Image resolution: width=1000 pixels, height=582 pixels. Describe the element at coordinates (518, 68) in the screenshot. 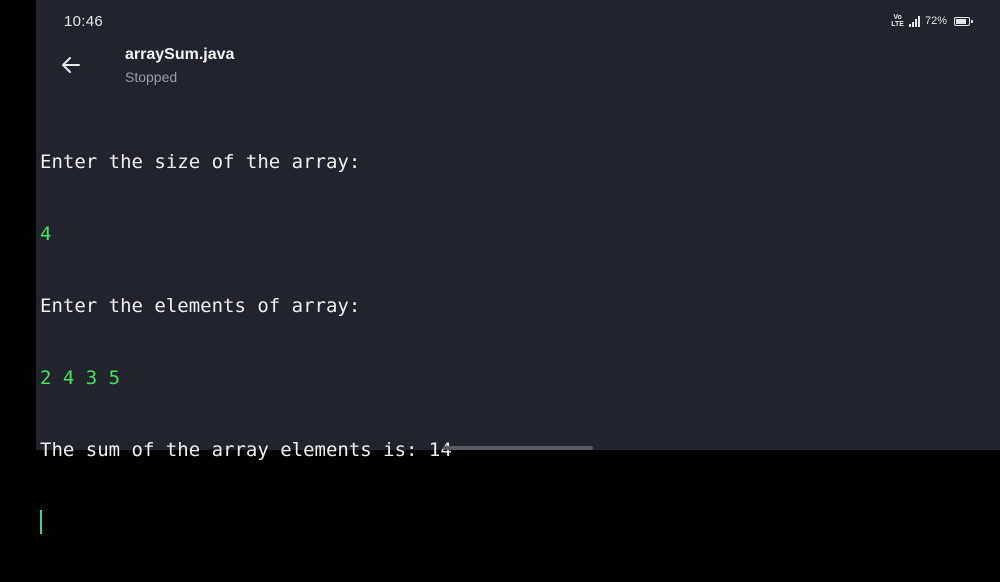

I see `toolbar: arraySum.java Stopped` at that location.